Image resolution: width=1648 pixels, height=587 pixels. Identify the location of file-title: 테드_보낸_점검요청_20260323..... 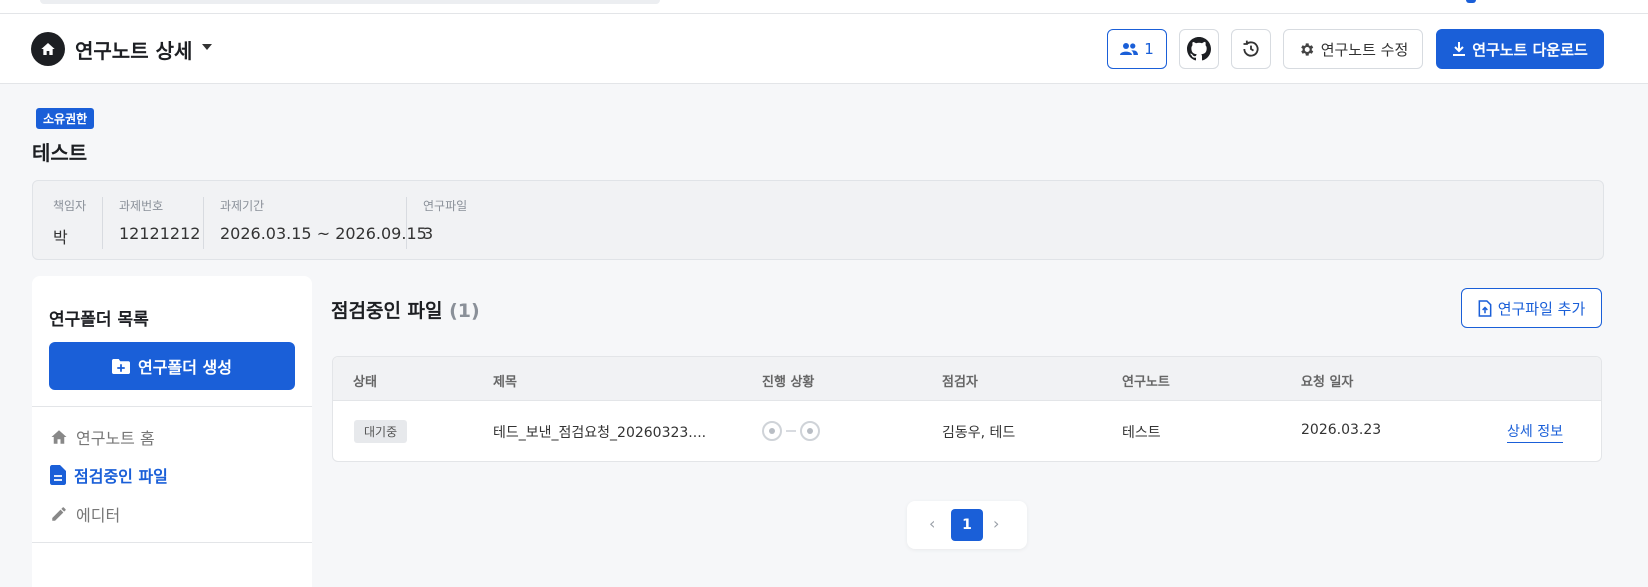
(600, 433).